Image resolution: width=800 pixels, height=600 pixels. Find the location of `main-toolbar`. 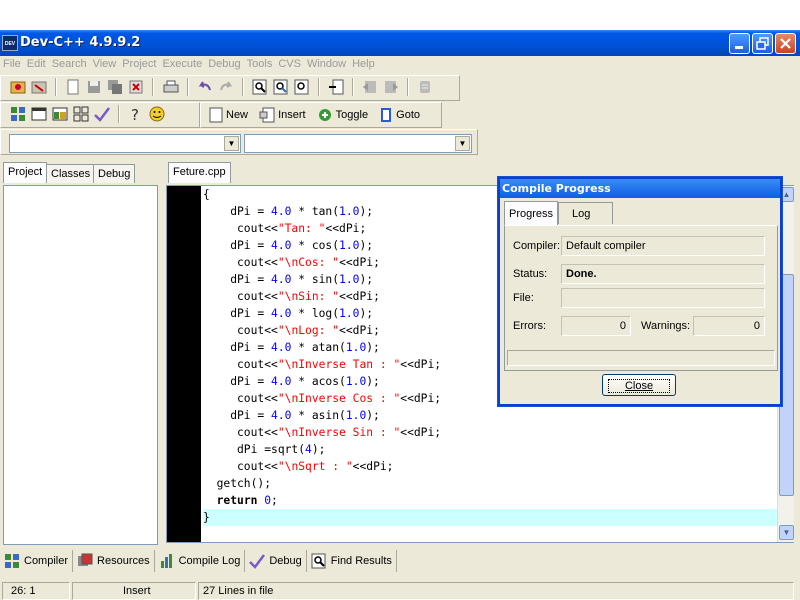

main-toolbar is located at coordinates (230, 88).